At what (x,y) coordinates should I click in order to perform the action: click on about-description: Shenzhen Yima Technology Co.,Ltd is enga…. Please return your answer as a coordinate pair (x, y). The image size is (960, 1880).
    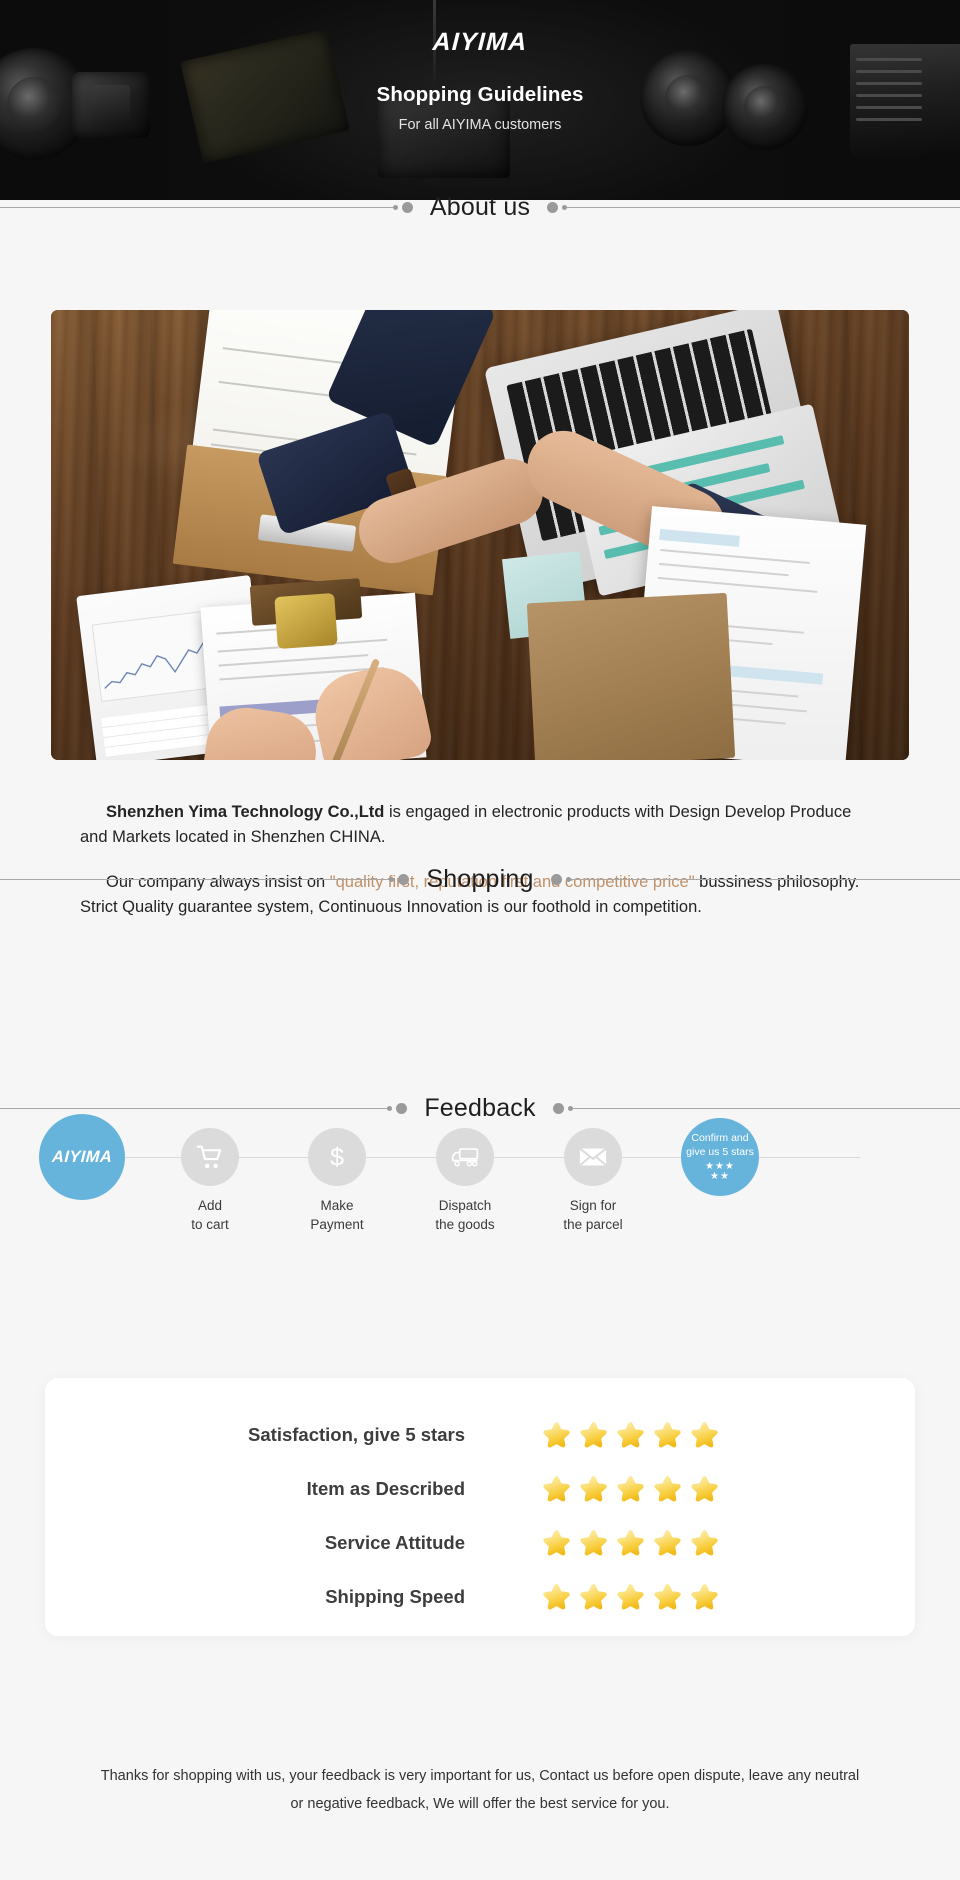
    Looking at the image, I should click on (480, 860).